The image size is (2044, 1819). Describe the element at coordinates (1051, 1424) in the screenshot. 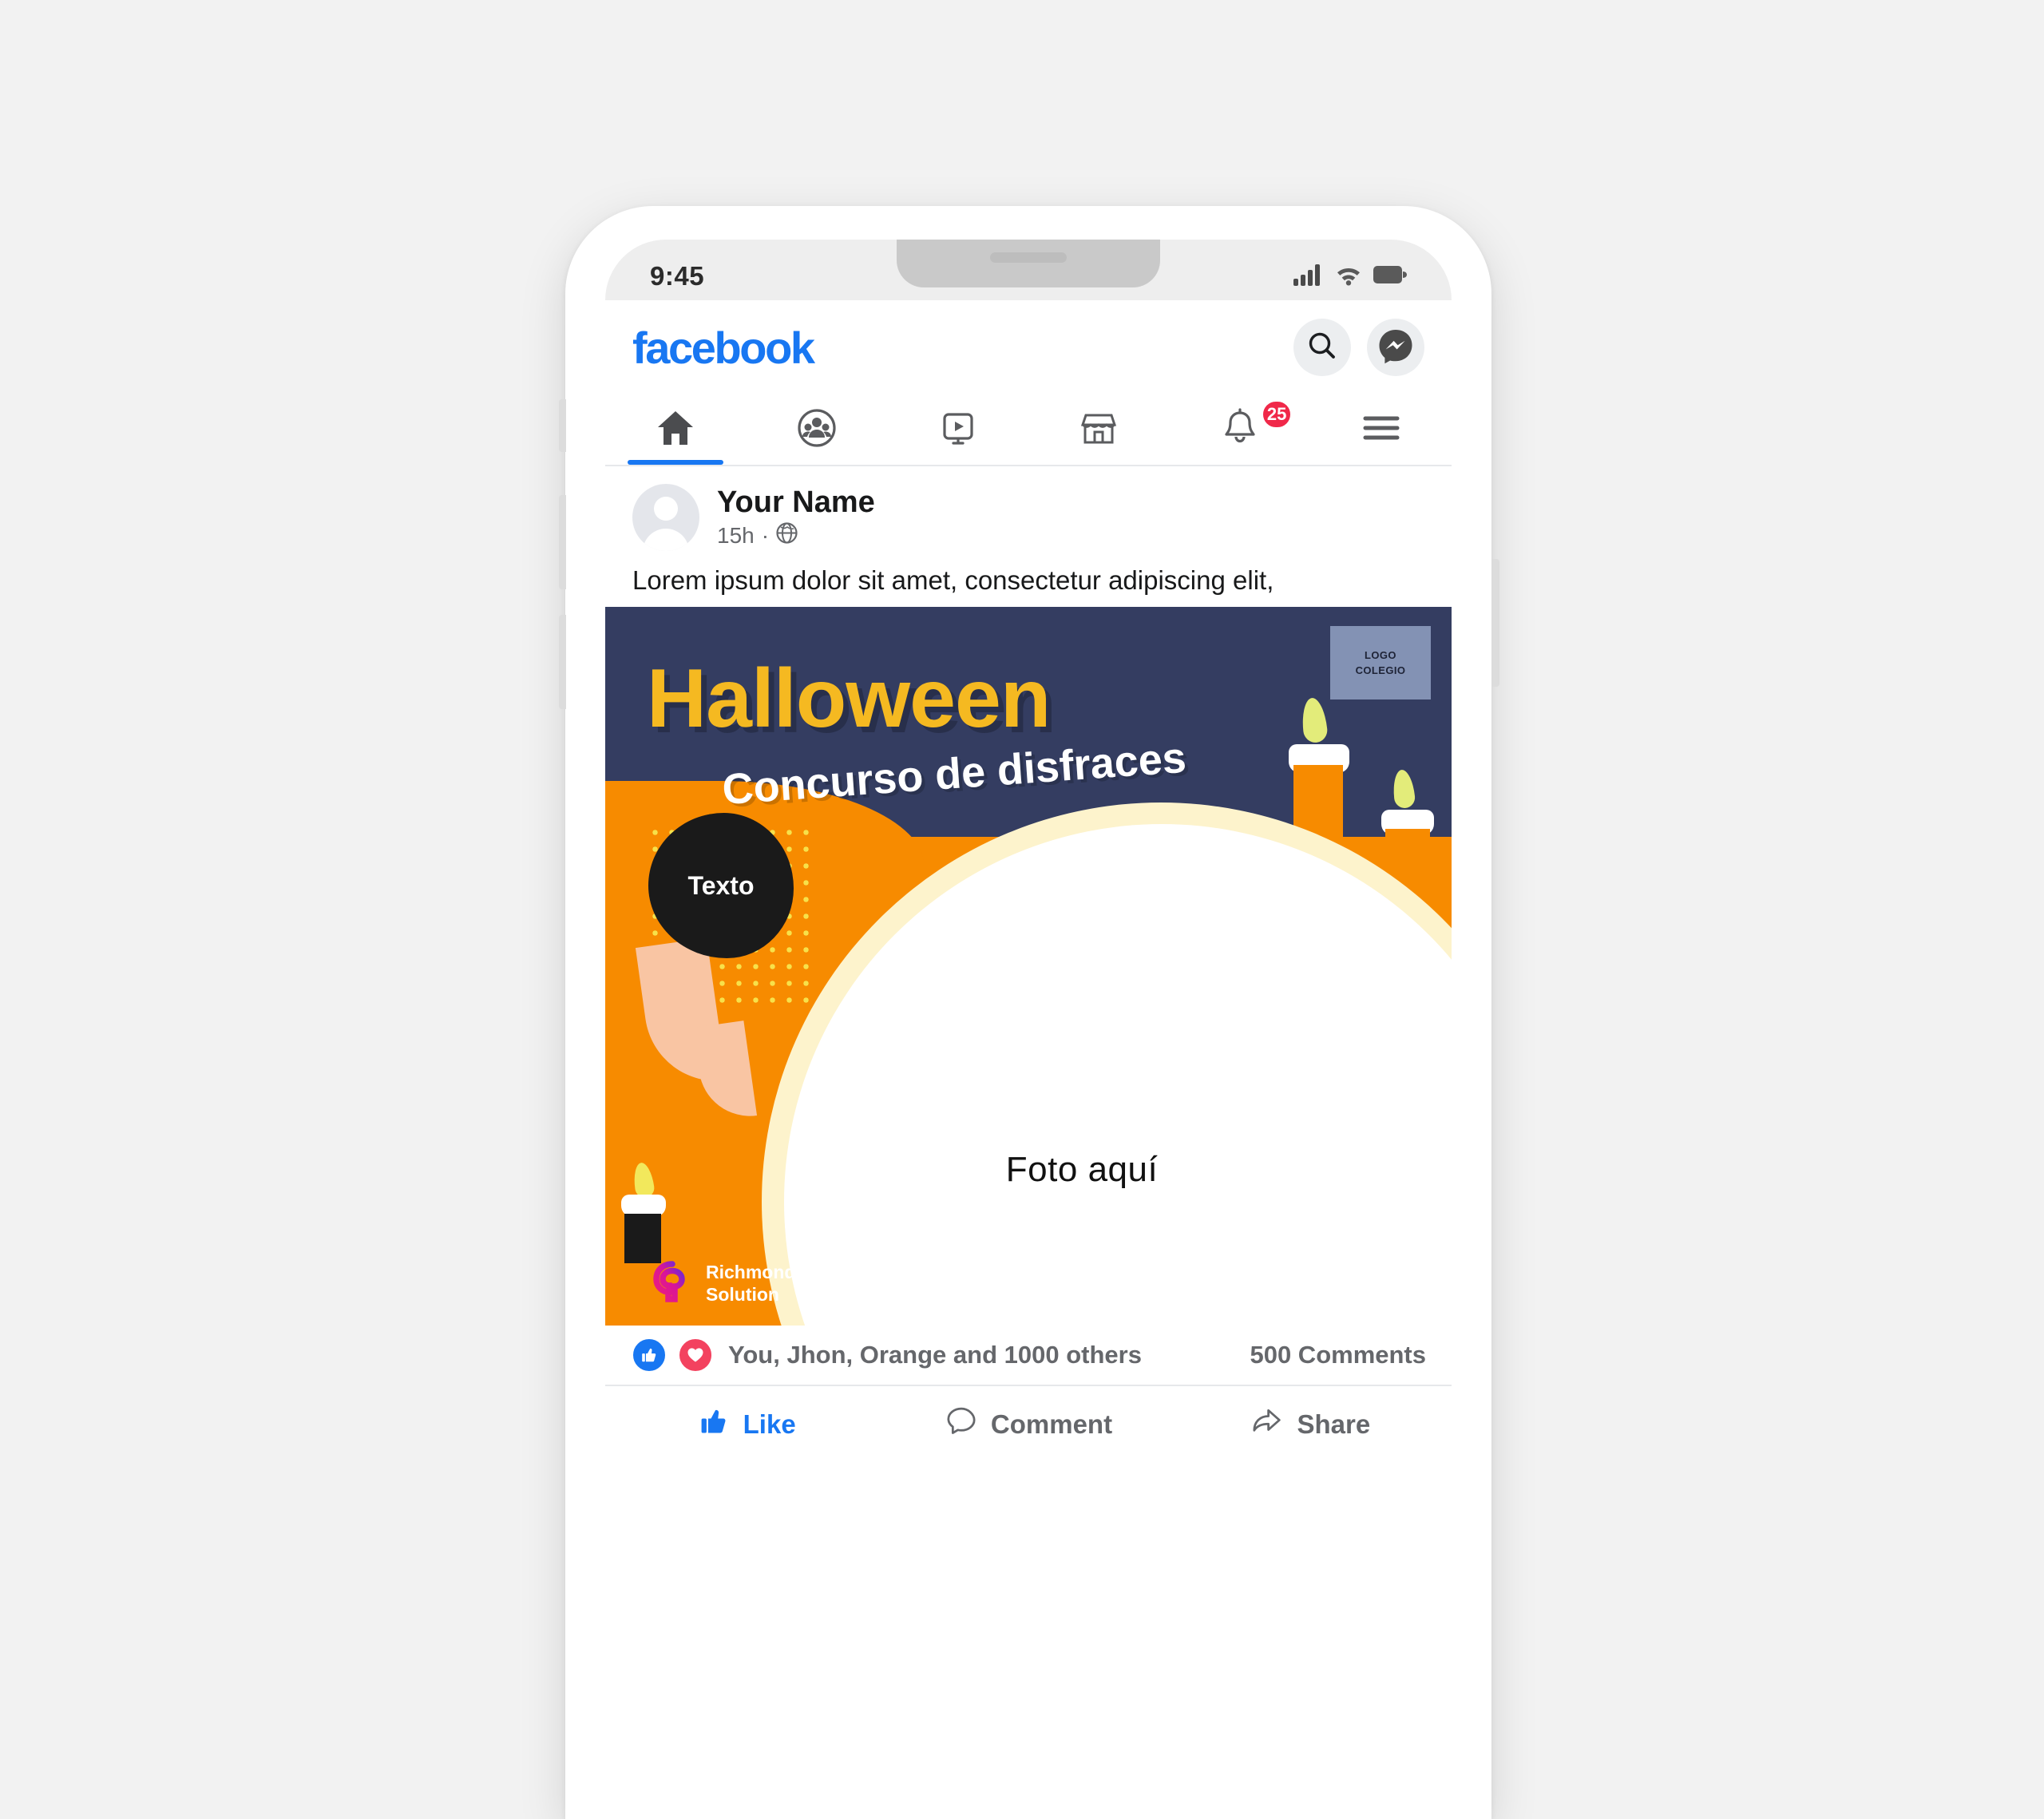

I see `comment-button-label: Comment` at that location.